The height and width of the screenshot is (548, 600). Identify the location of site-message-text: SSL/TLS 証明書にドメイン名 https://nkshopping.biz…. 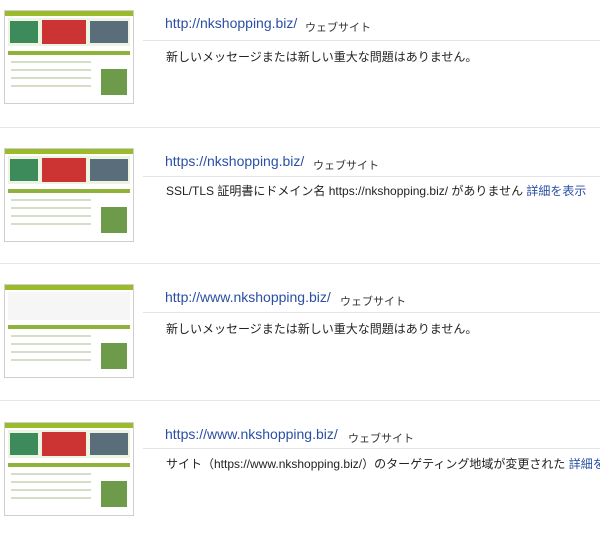
(345, 191).